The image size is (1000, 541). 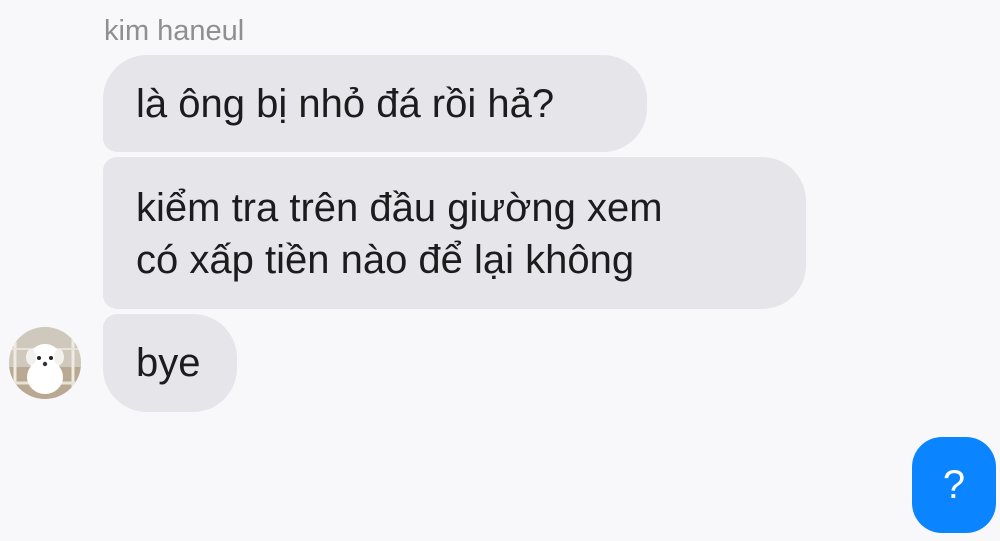 I want to click on help-button: ?, so click(x=954, y=485).